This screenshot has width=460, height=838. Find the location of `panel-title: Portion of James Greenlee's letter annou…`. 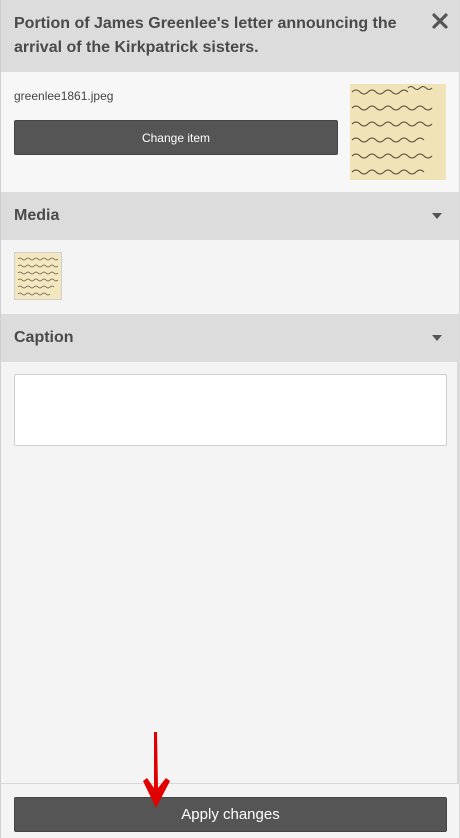

panel-title: Portion of James Greenlee's letter annou… is located at coordinates (205, 35).